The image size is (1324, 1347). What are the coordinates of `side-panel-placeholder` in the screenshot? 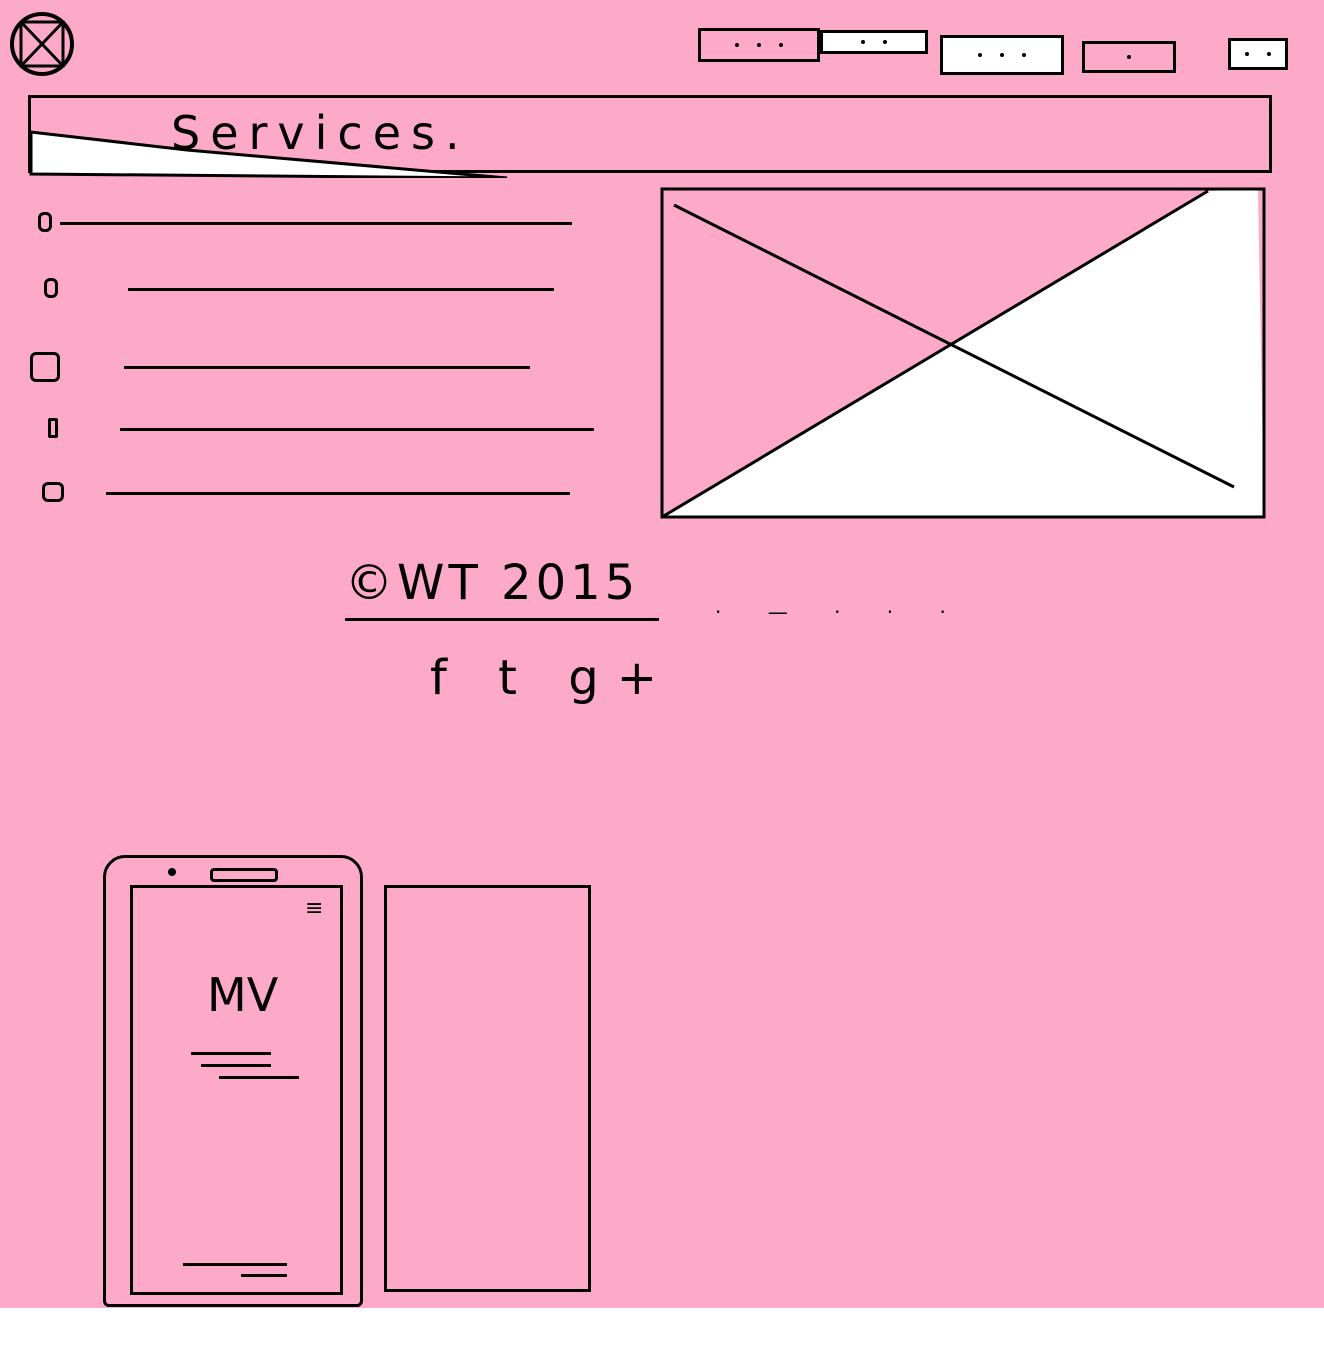 It's located at (487, 1088).